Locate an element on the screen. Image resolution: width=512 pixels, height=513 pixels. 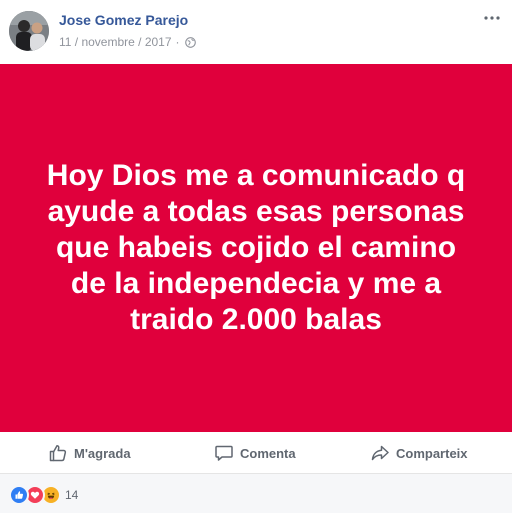
post-actions-bar: M'agrada Comenta Comparteix is located at coordinates (256, 453).